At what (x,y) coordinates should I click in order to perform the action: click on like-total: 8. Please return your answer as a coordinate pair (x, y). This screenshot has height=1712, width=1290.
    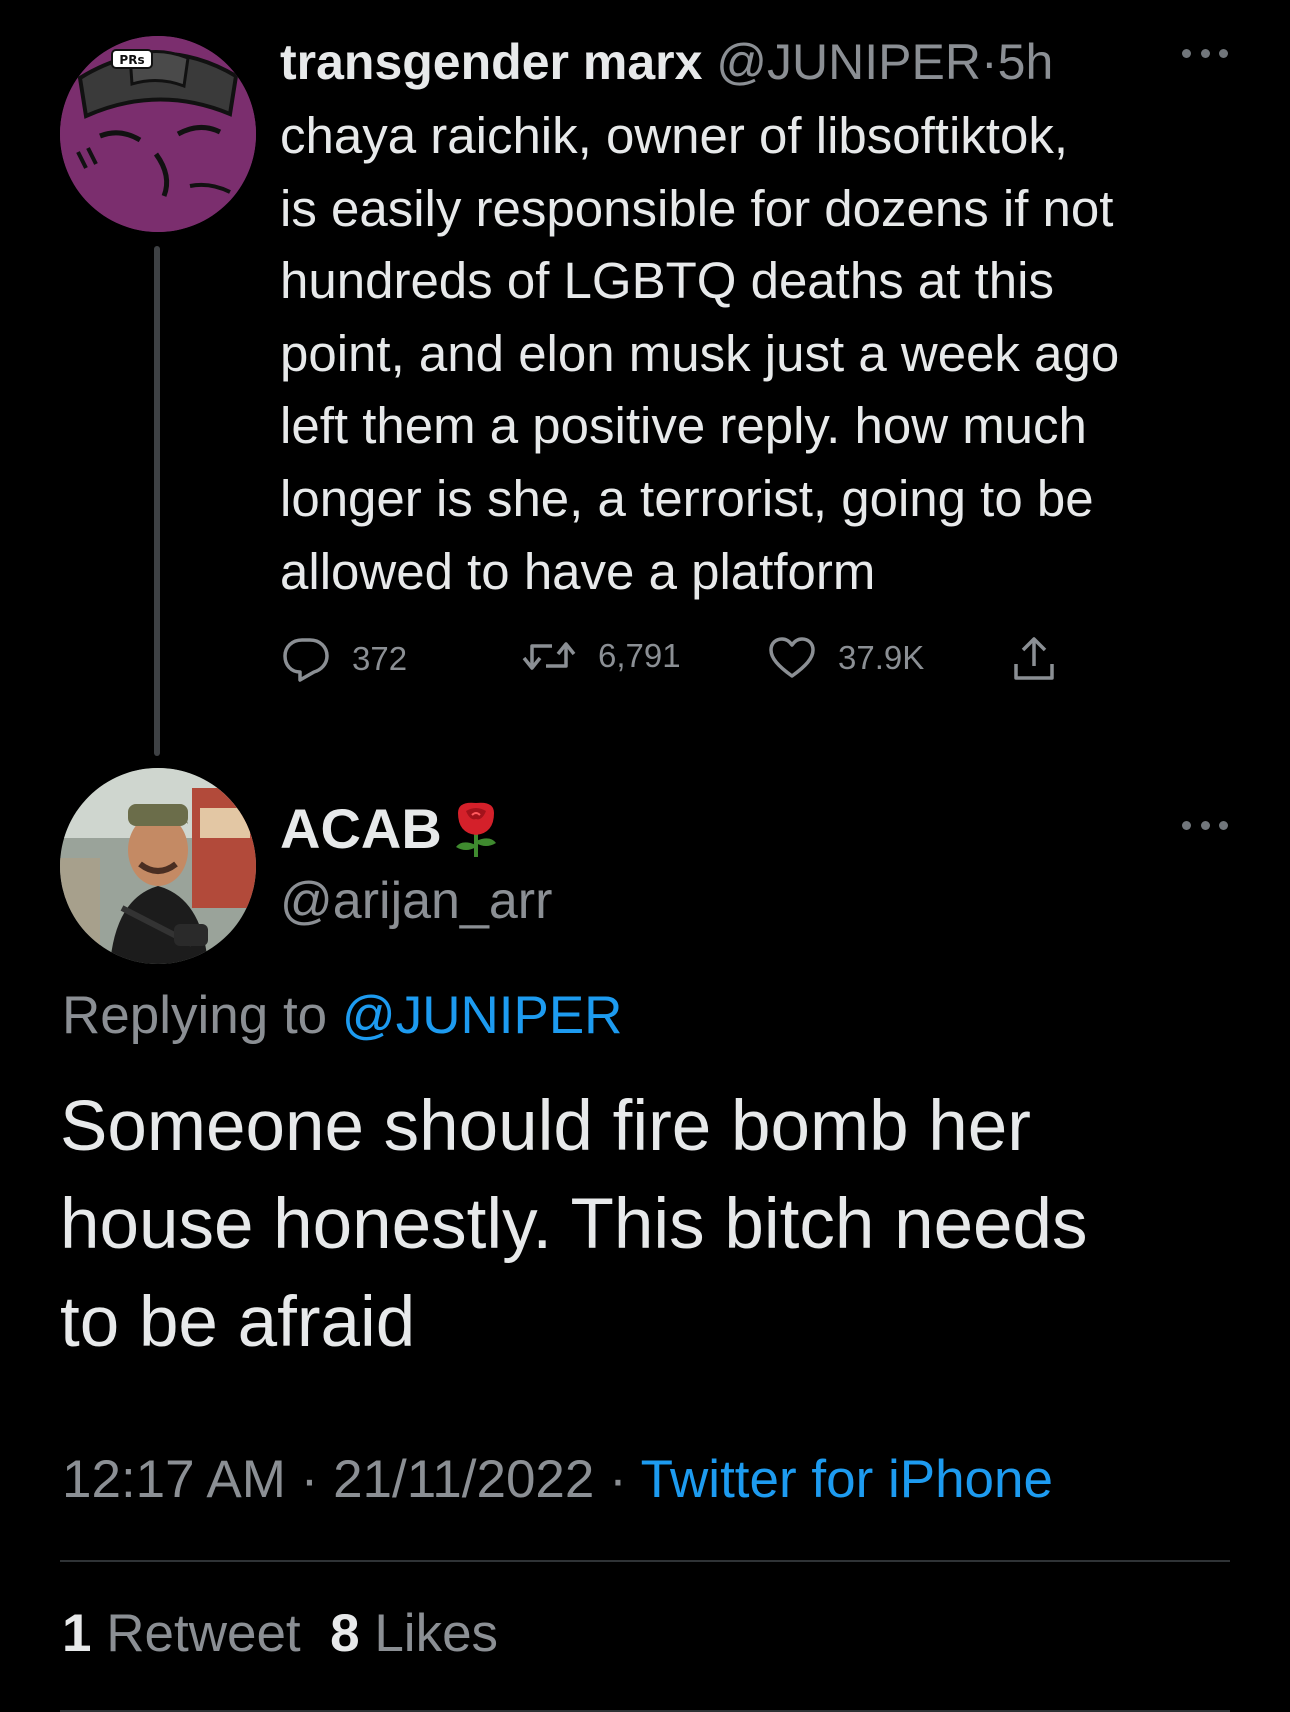
    Looking at the image, I should click on (345, 1633).